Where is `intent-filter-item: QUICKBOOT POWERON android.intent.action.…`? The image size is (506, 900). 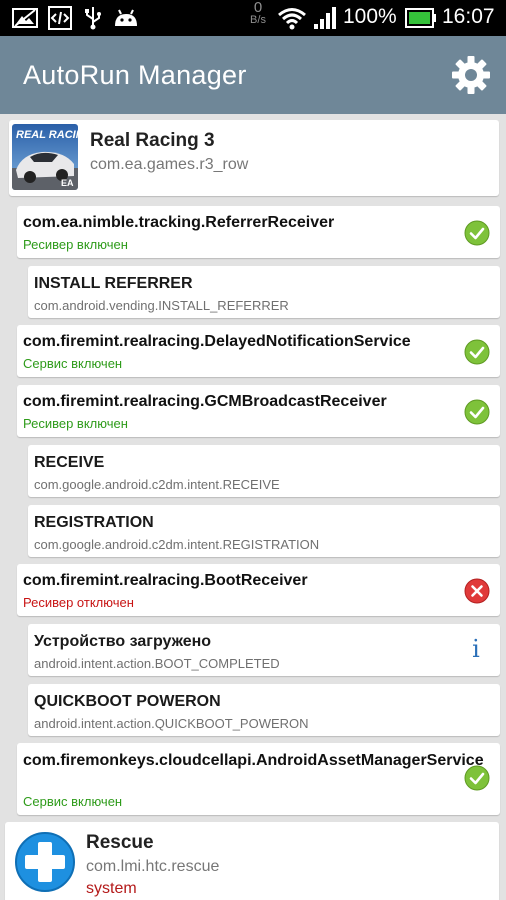
intent-filter-item: QUICKBOOT POWERON android.intent.action.… is located at coordinates (264, 710).